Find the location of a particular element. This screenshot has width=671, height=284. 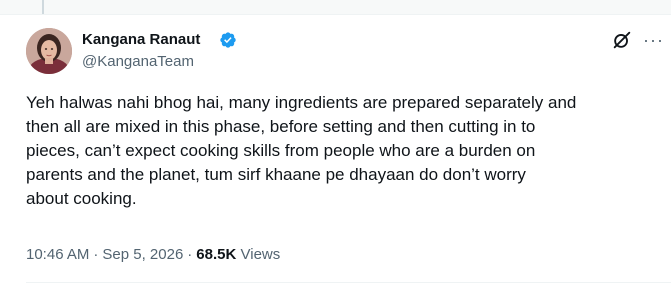

views-count: 68.5K is located at coordinates (216, 254).